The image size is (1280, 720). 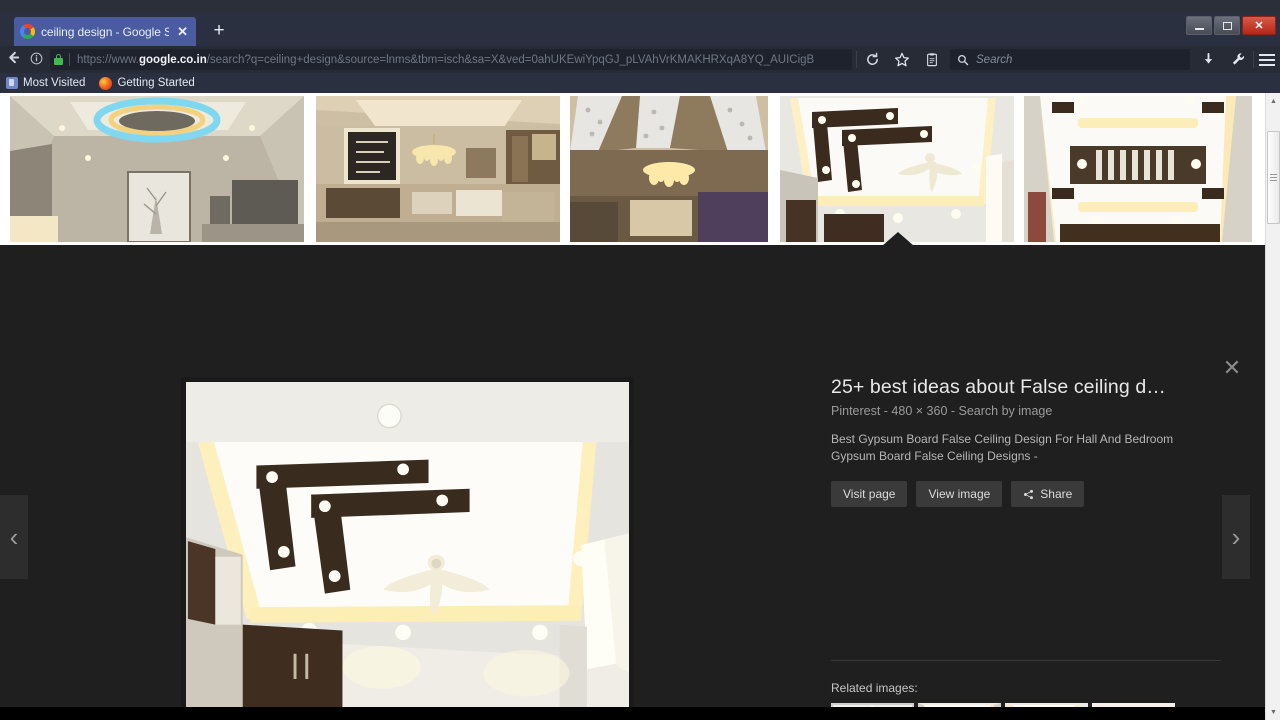 I want to click on page-scrollbar: ▲ ▼, so click(x=1272, y=406).